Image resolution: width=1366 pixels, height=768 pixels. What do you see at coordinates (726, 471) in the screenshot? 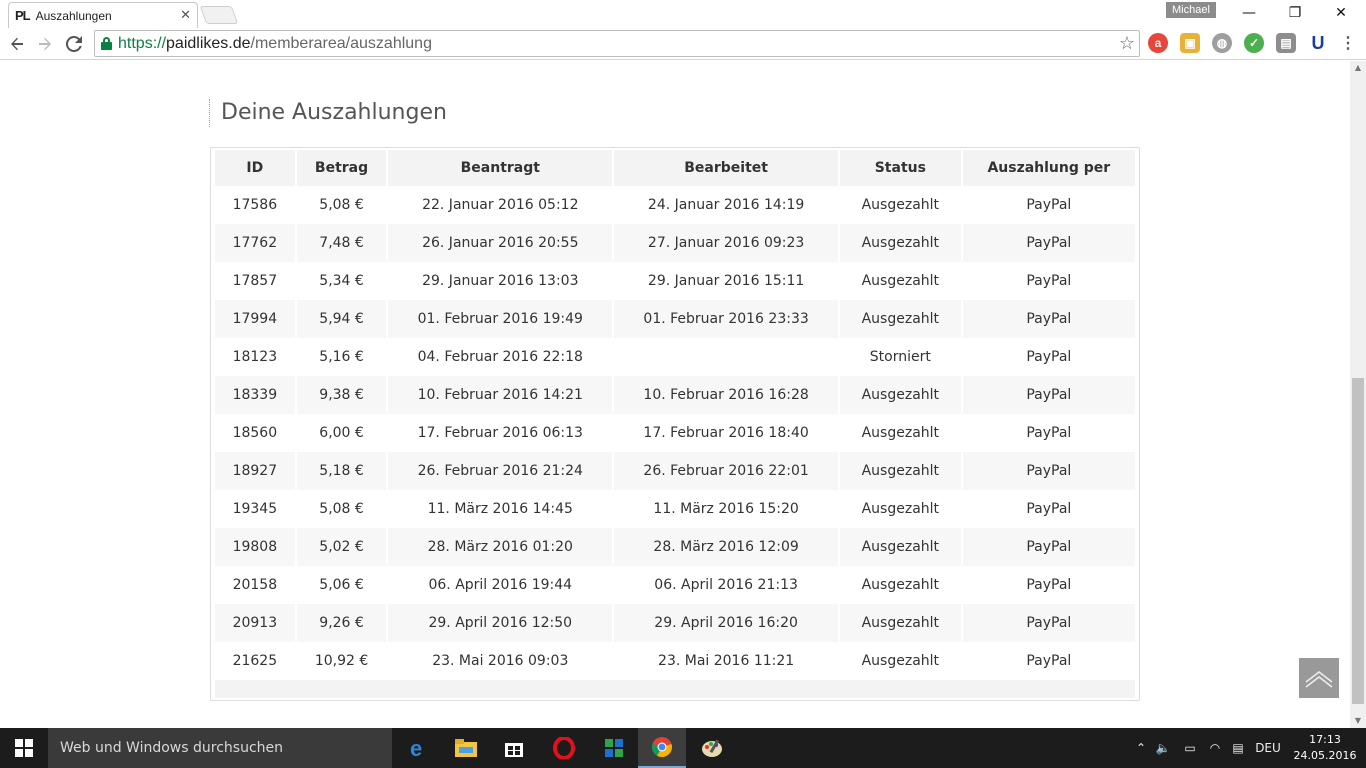
I see `cell-processed: 26. Februar 2016 22:01` at bounding box center [726, 471].